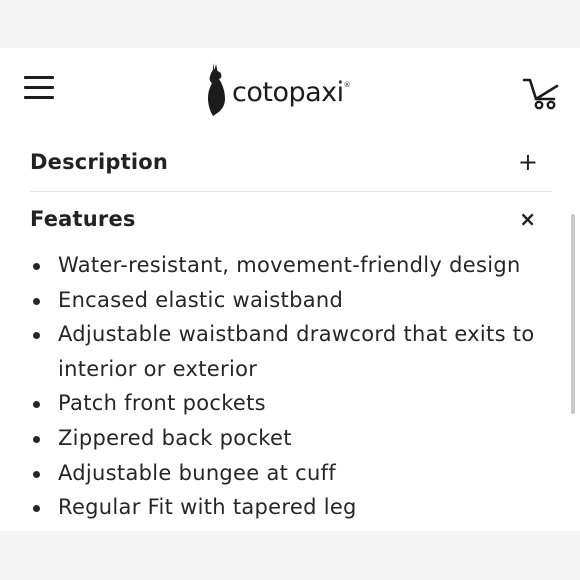  I want to click on shopping-cart-icon, so click(541, 92).